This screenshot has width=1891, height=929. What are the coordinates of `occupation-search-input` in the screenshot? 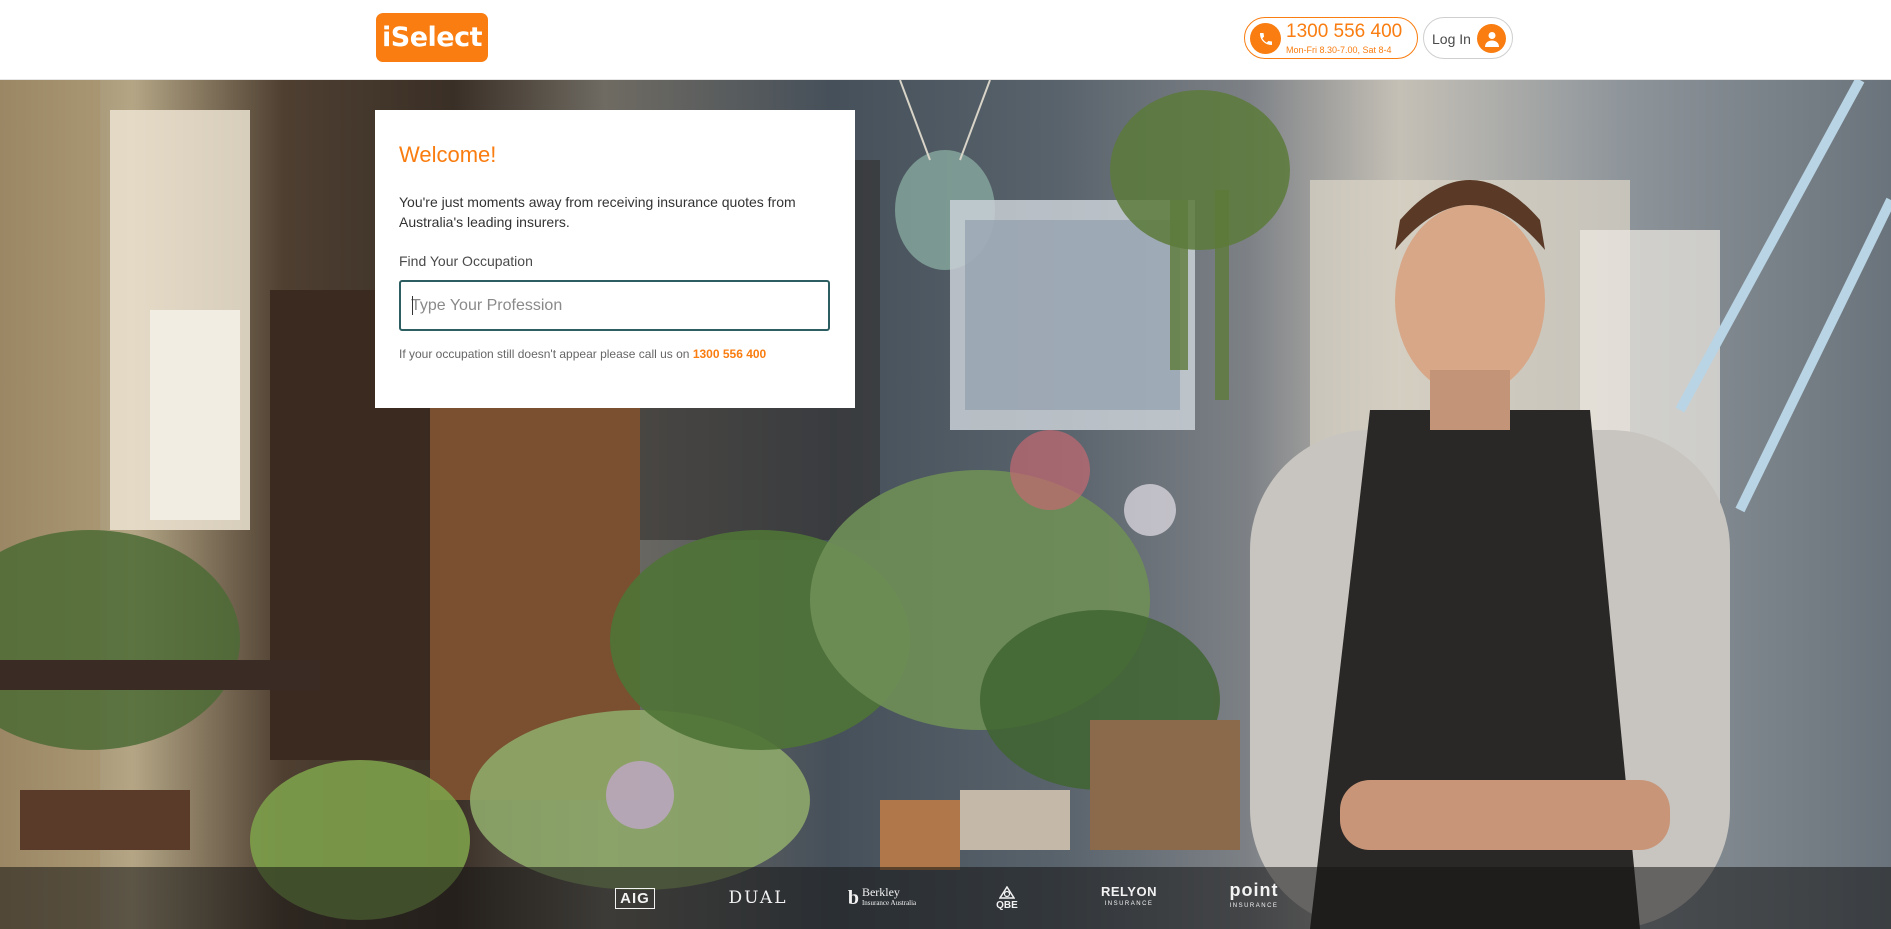 It's located at (613, 305).